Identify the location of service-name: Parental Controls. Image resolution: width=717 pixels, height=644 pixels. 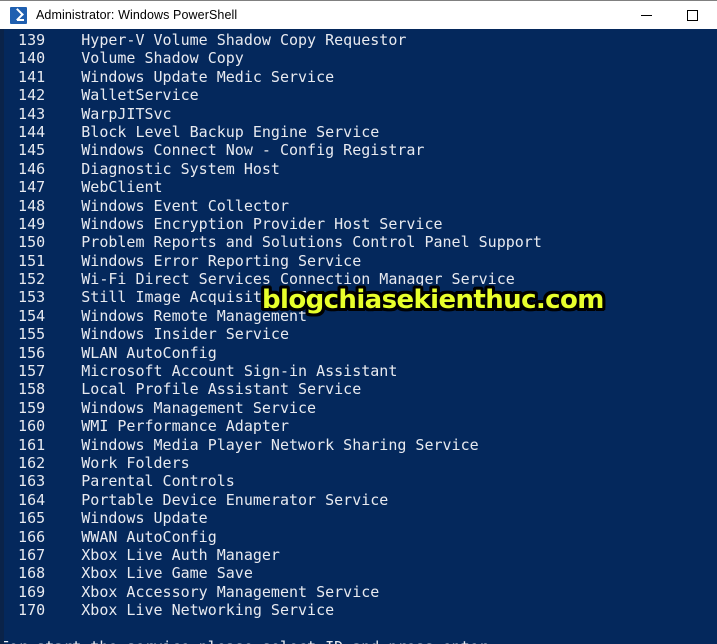
(158, 481).